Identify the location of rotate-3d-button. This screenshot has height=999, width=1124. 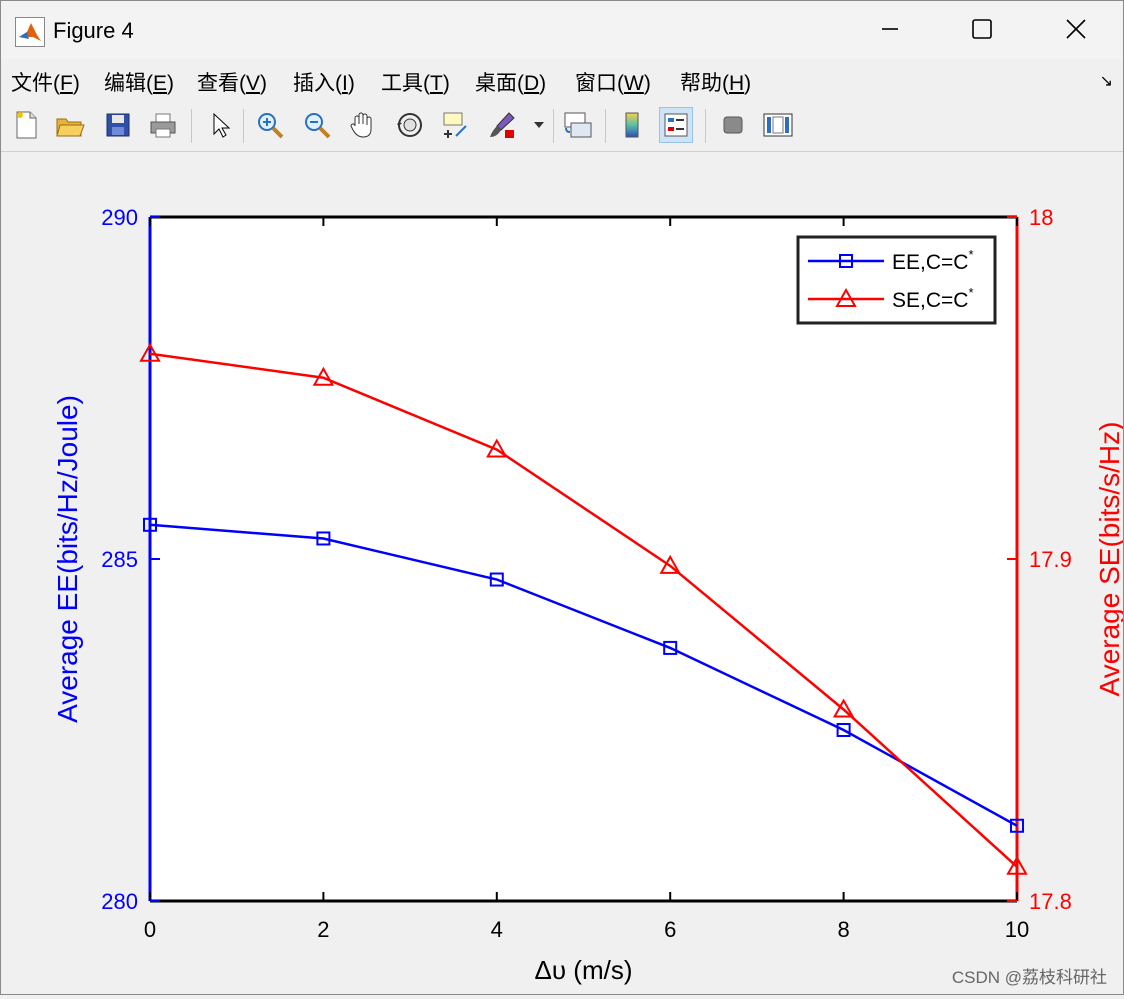
(410, 125).